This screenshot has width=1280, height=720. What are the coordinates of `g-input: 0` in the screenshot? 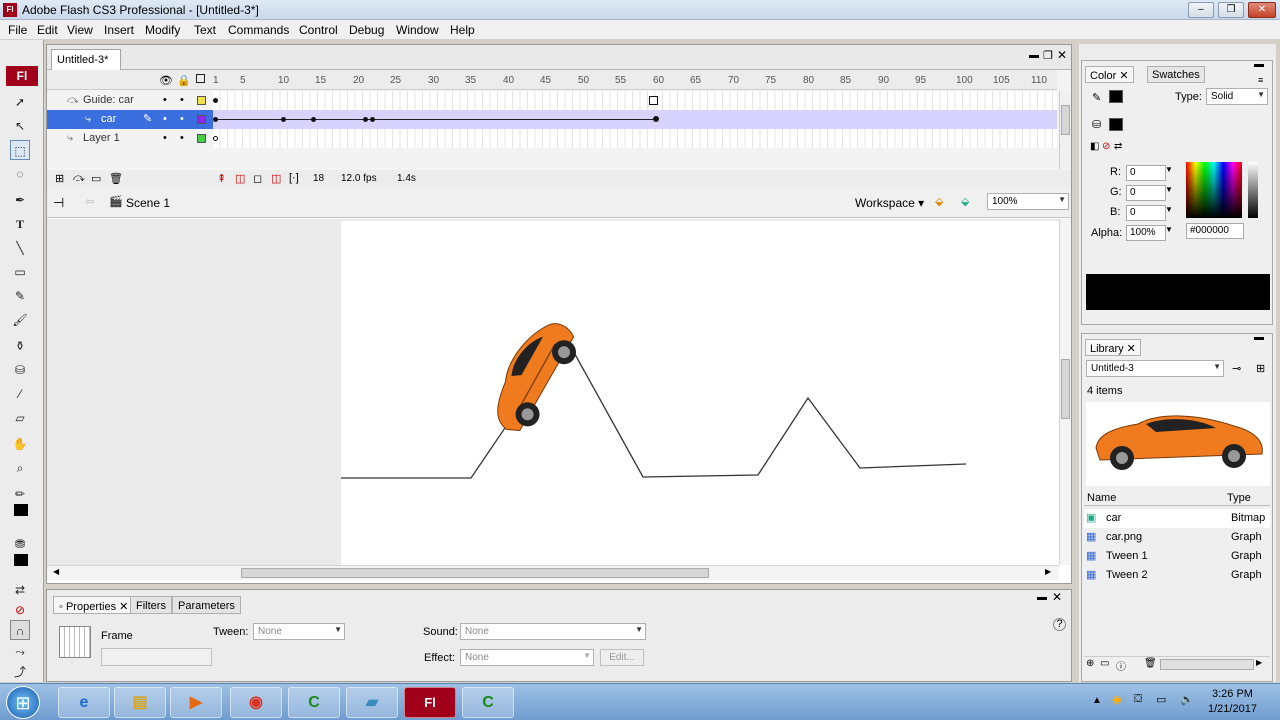 It's located at (1146, 193).